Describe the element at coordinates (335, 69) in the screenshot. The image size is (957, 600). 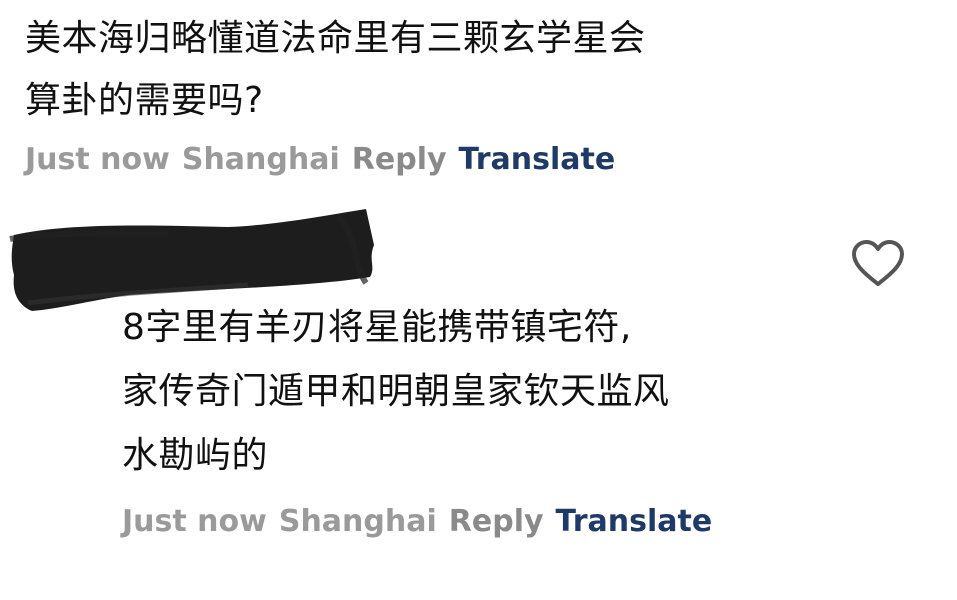
I see `comment-text: 美本海归略懂道法命里有三颗玄学星会 算卦的需要吗?` at that location.